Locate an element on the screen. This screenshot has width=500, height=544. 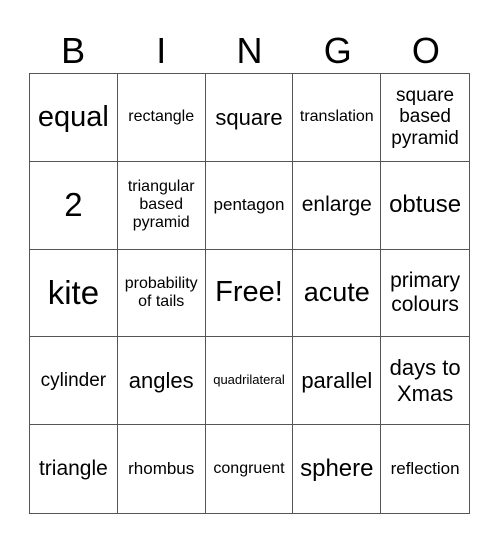
bingo-cell: triangle is located at coordinates (74, 469).